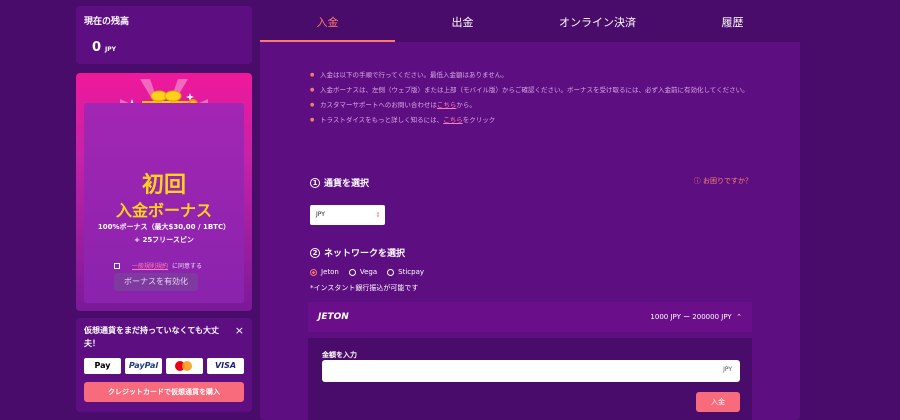 This screenshot has width=900, height=420. What do you see at coordinates (107, 22) in the screenshot?
I see `balance-label: 現在の残高` at bounding box center [107, 22].